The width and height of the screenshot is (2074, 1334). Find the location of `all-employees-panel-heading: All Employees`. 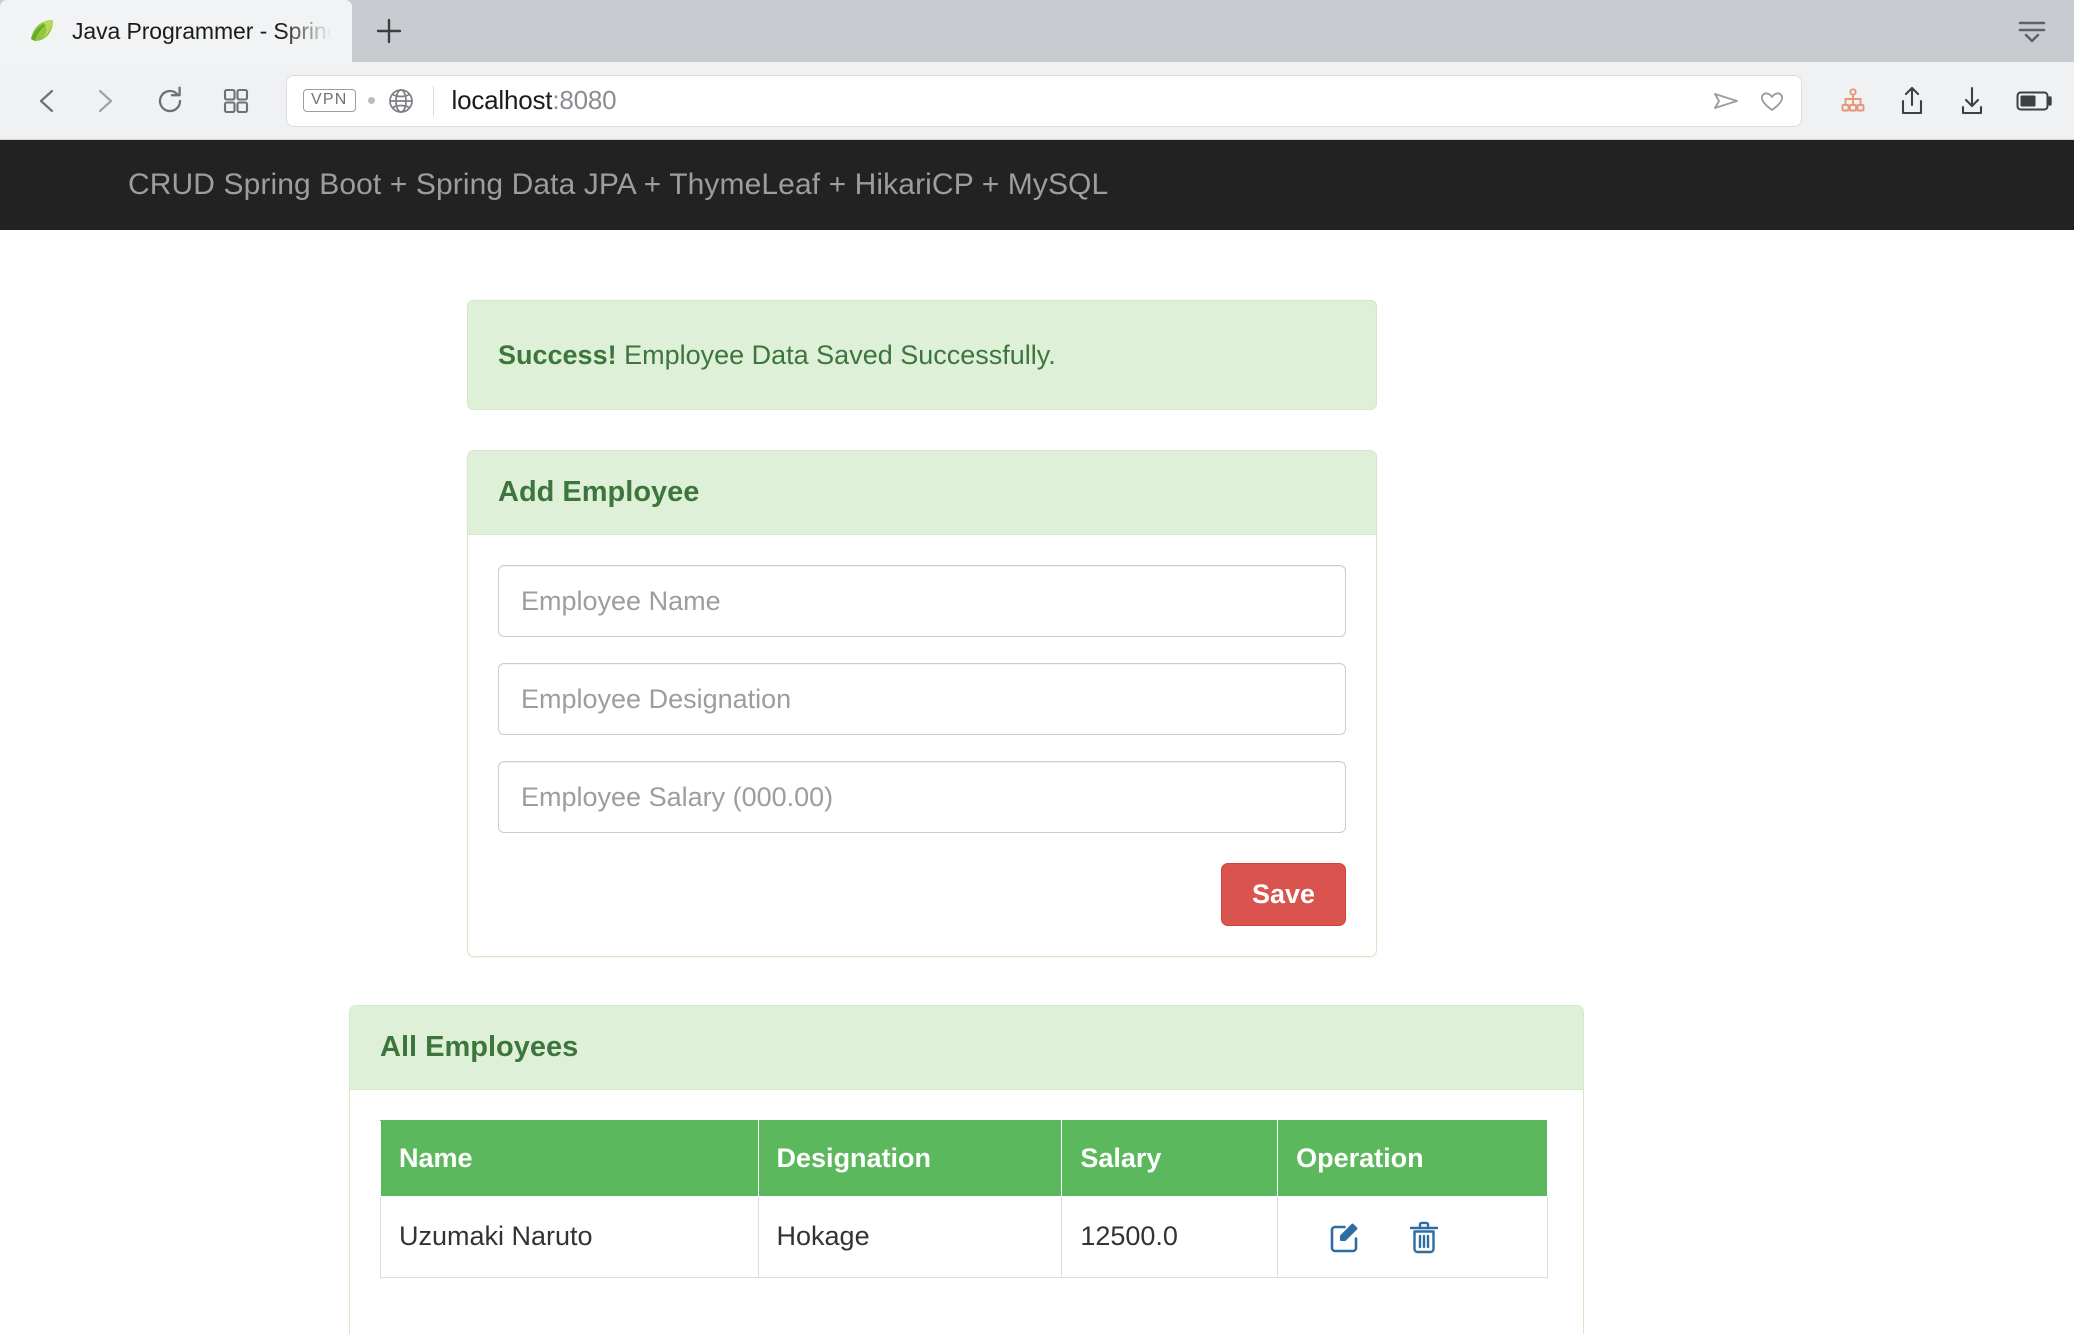

all-employees-panel-heading: All Employees is located at coordinates (966, 1048).